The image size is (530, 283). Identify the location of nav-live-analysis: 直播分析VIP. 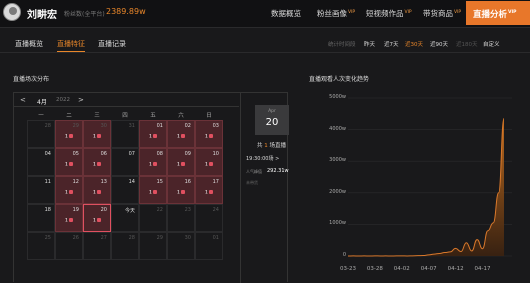
(498, 13).